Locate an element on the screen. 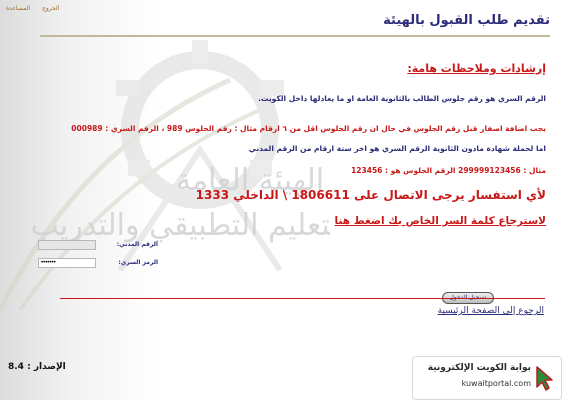 This screenshot has width=562, height=400. title-divider is located at coordinates (295, 36).